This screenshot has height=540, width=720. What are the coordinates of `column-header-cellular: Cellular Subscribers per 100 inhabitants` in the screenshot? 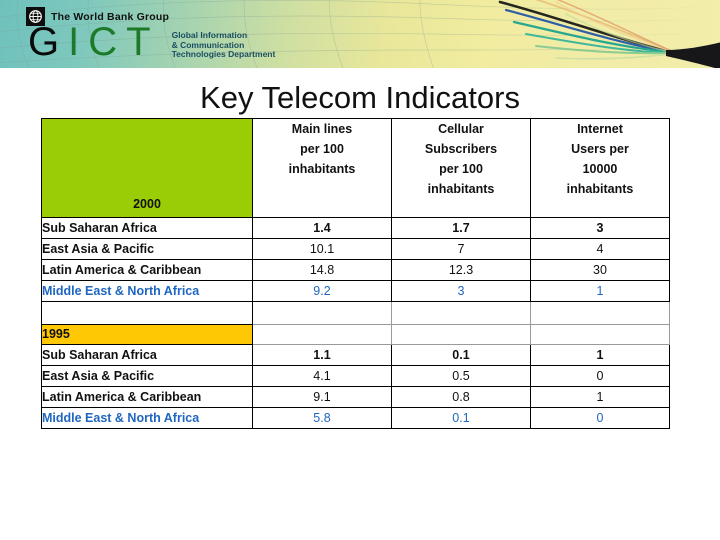 It's located at (461, 168).